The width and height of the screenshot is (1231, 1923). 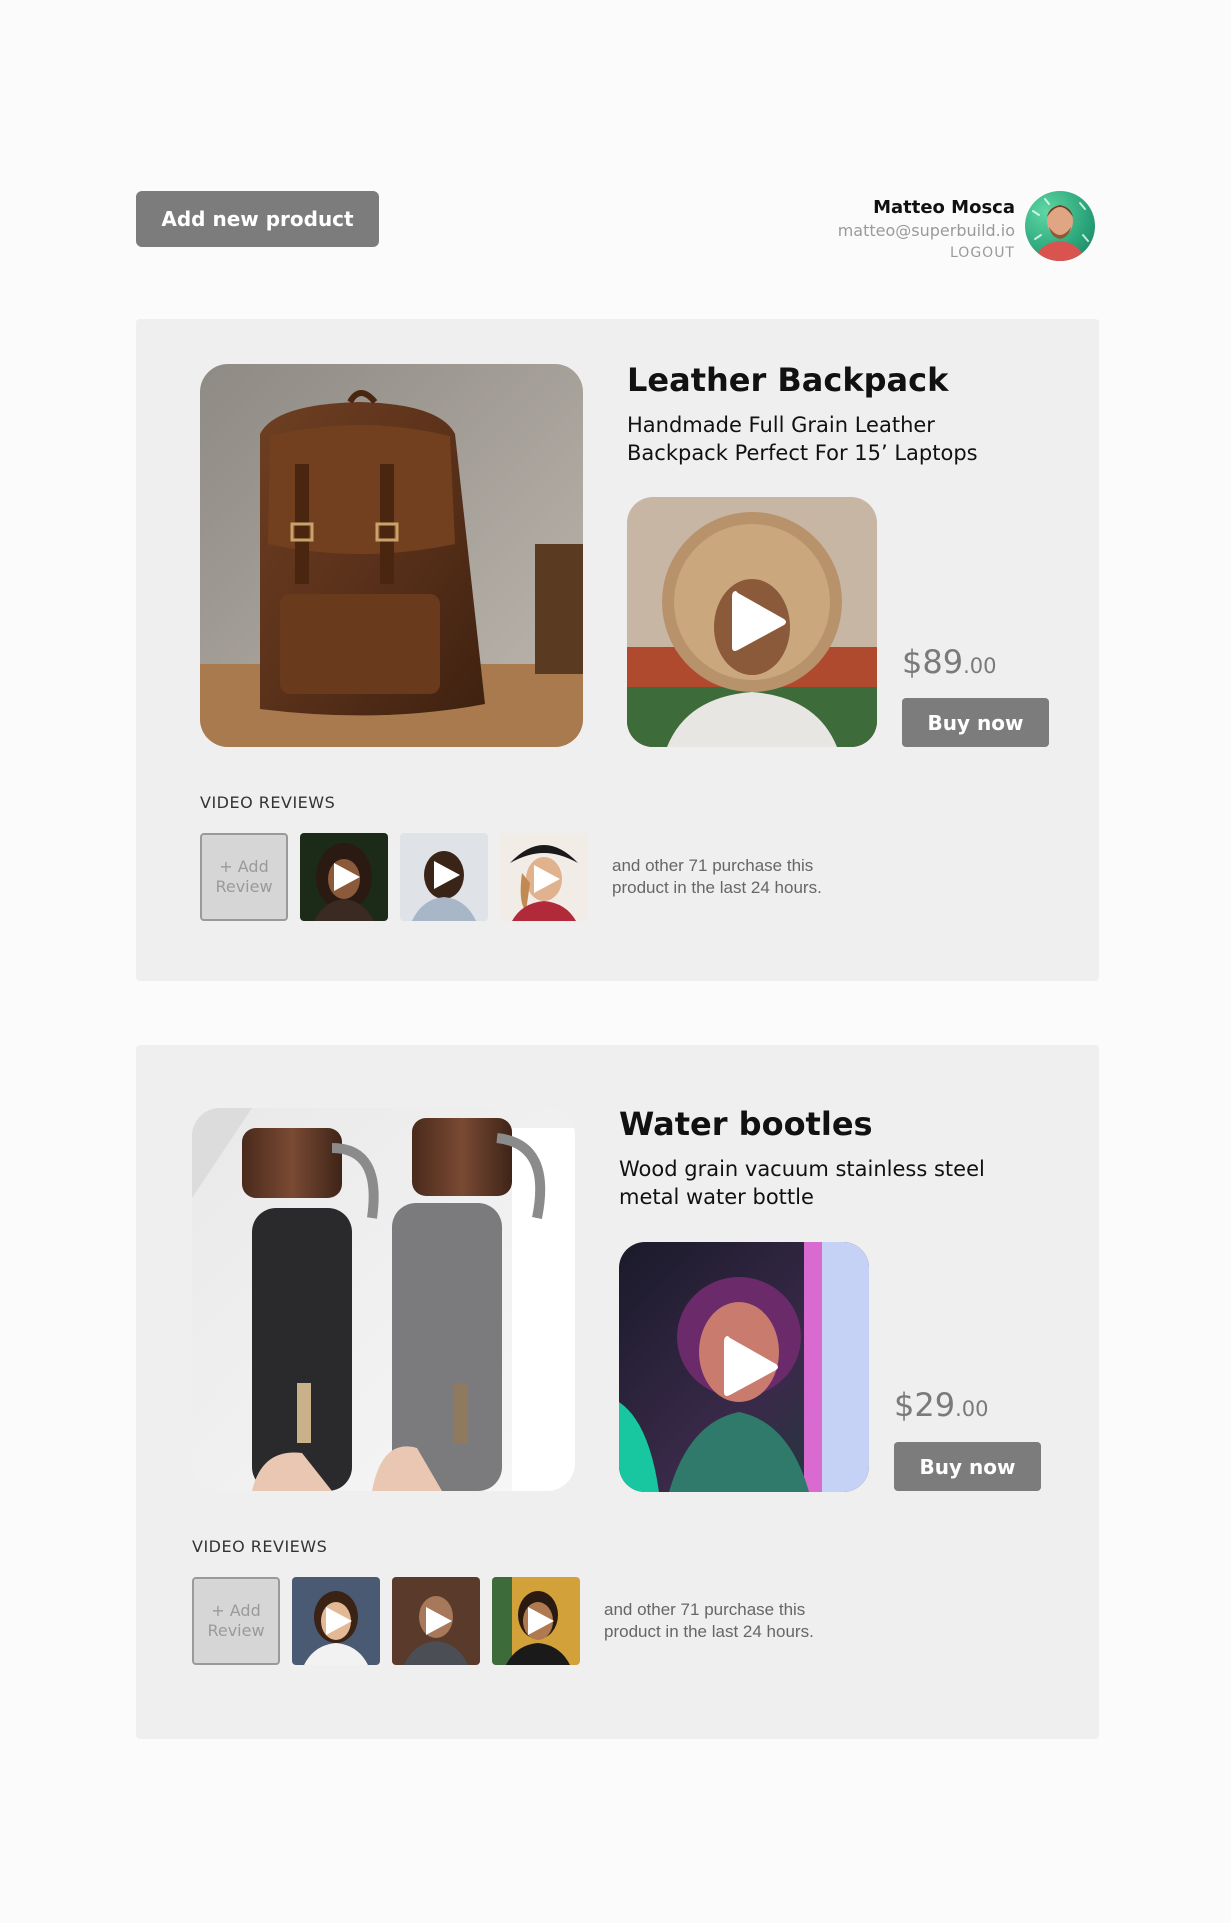 What do you see at coordinates (788, 380) in the screenshot?
I see `product-title: Leather Backpack` at bounding box center [788, 380].